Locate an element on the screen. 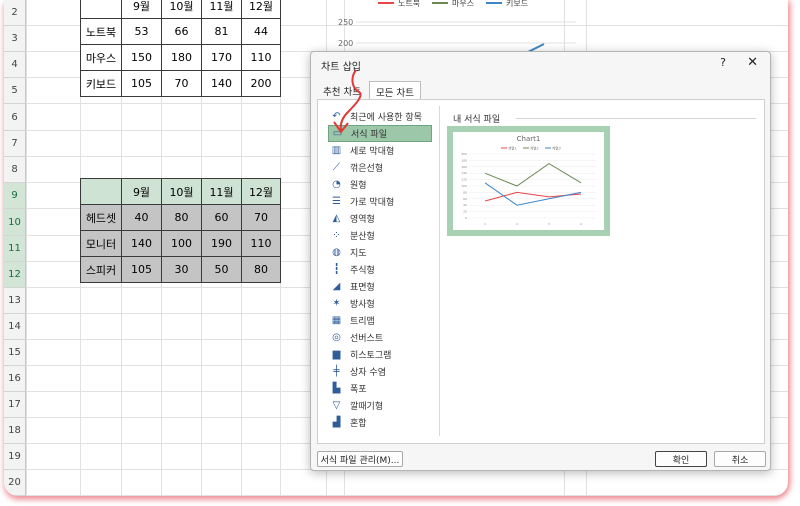  cancel-button: 취소 is located at coordinates (740, 459).